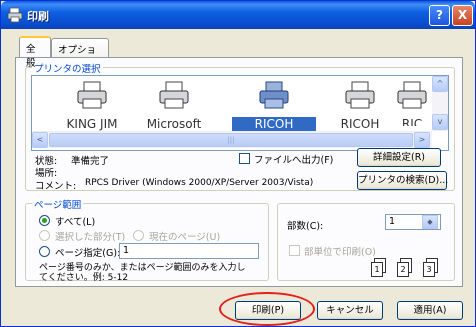 This screenshot has height=327, width=476. I want to click on vertical-scrollbar: ^ v, so click(440, 103).